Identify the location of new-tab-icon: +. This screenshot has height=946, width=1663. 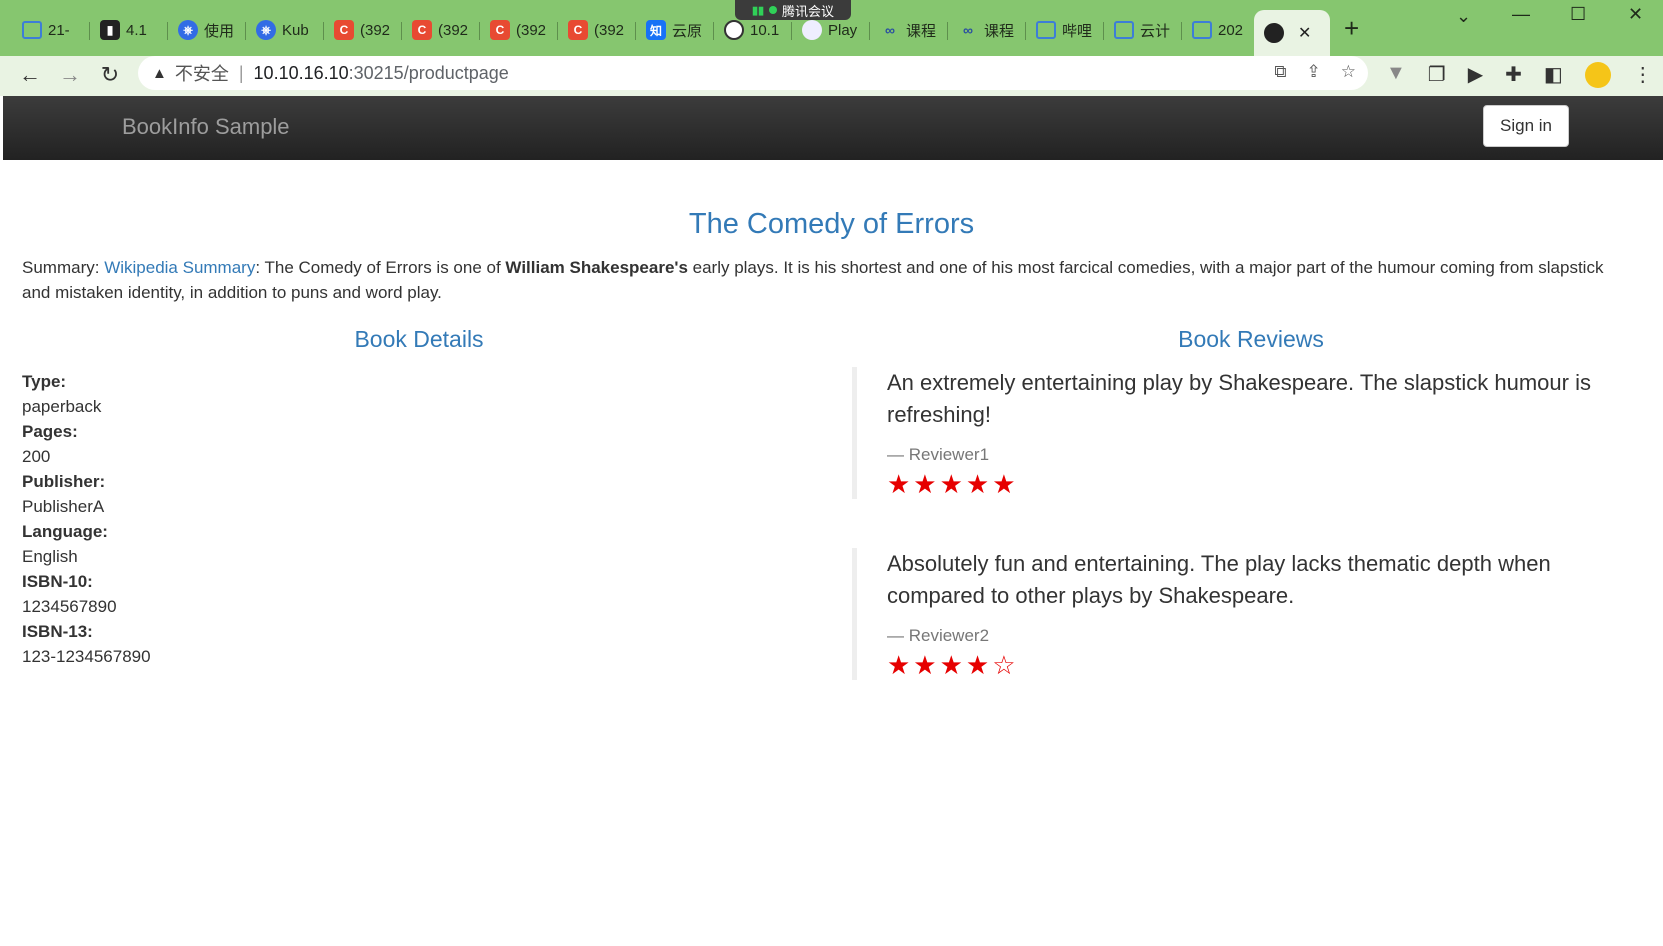
(1351, 28).